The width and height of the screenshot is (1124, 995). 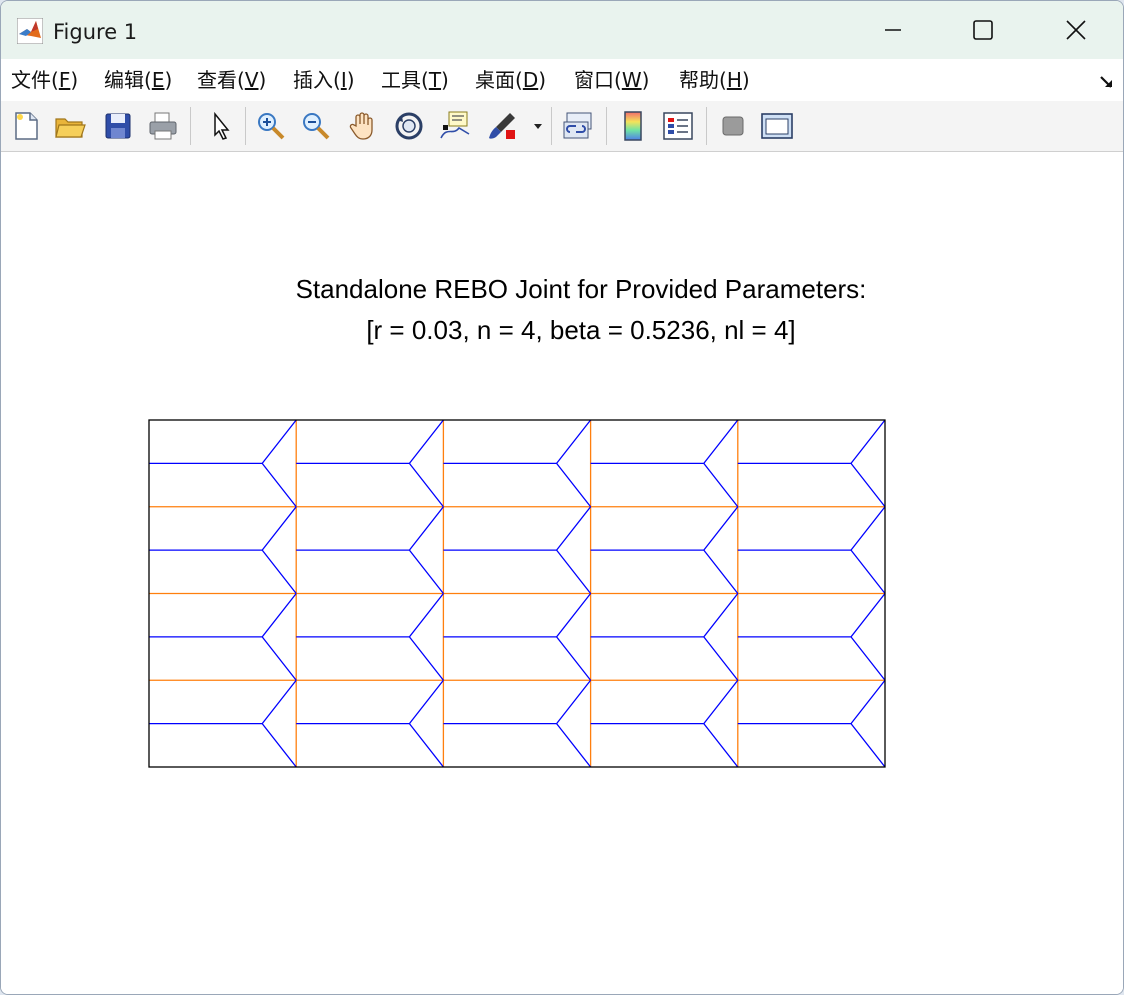 What do you see at coordinates (562, 30) in the screenshot?
I see `title-bar: Figure 1` at bounding box center [562, 30].